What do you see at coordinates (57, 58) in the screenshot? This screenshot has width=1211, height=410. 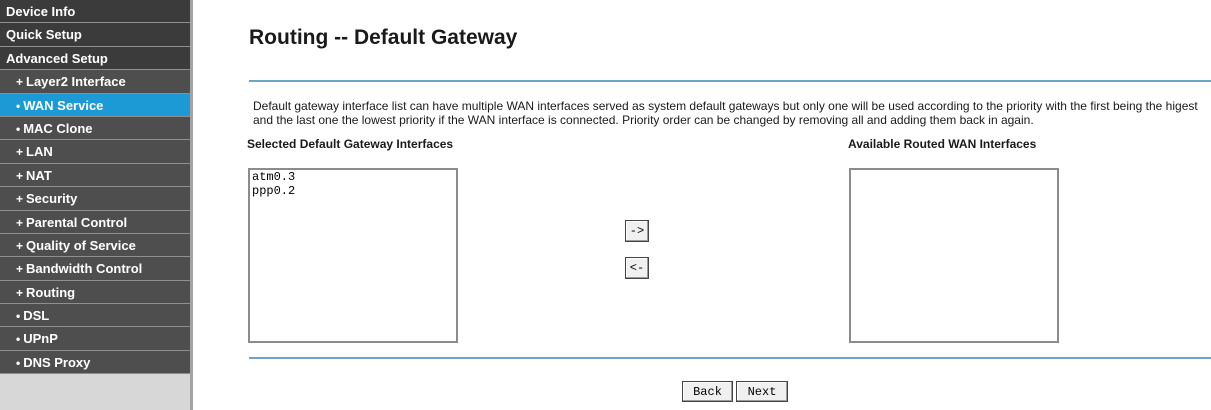 I see `sidebar-item-label: Advanced Setup` at bounding box center [57, 58].